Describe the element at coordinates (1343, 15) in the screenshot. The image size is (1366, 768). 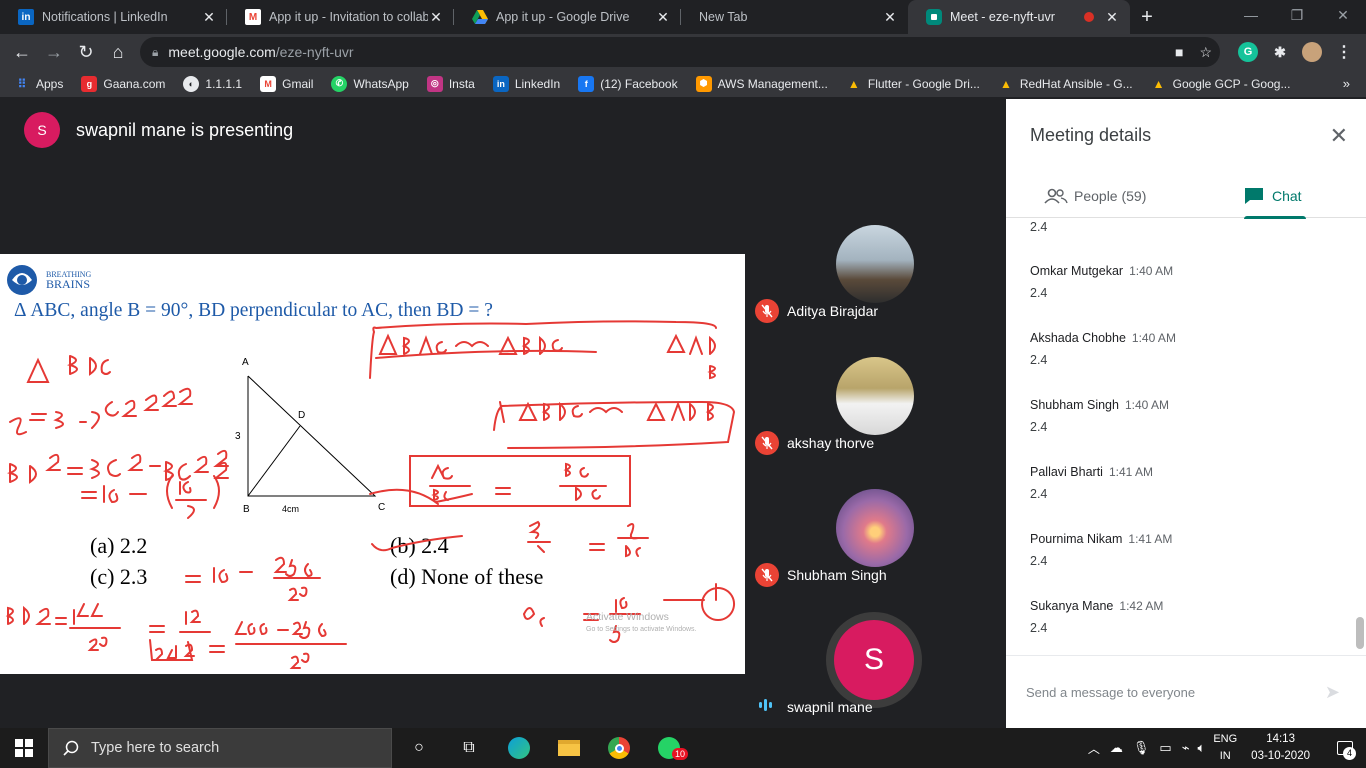
I see `close-window-icon: ✕` at that location.